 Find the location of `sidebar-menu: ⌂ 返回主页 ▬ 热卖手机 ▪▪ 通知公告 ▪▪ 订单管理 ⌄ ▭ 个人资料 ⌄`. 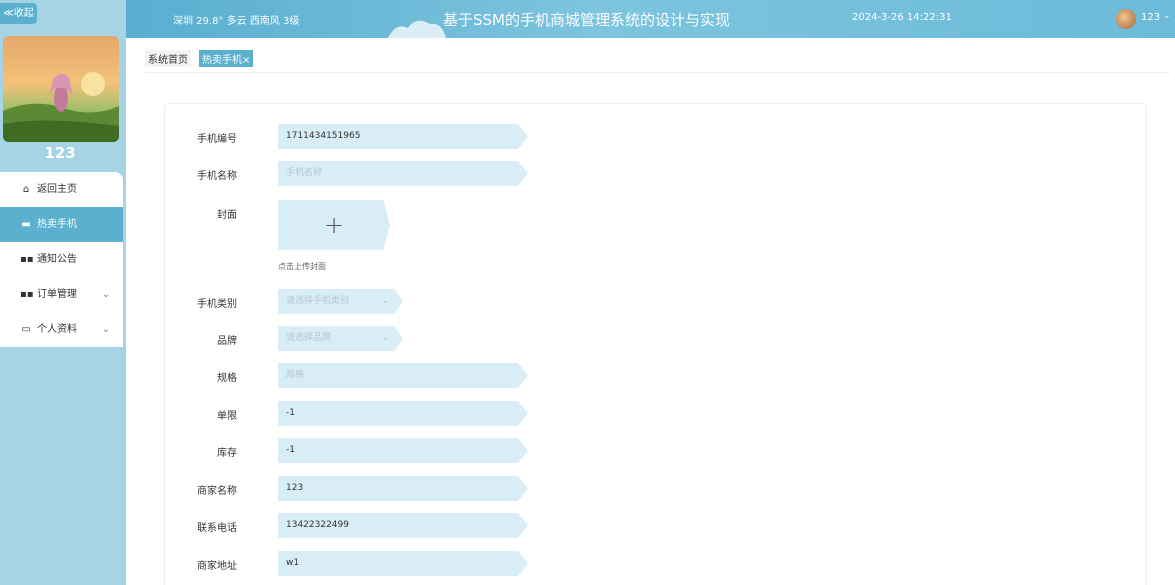

sidebar-menu: ⌂ 返回主页 ▬ 热卖手机 ▪▪ 通知公告 ▪▪ 订单管理 ⌄ ▭ 个人资料 ⌄ is located at coordinates (61, 259).